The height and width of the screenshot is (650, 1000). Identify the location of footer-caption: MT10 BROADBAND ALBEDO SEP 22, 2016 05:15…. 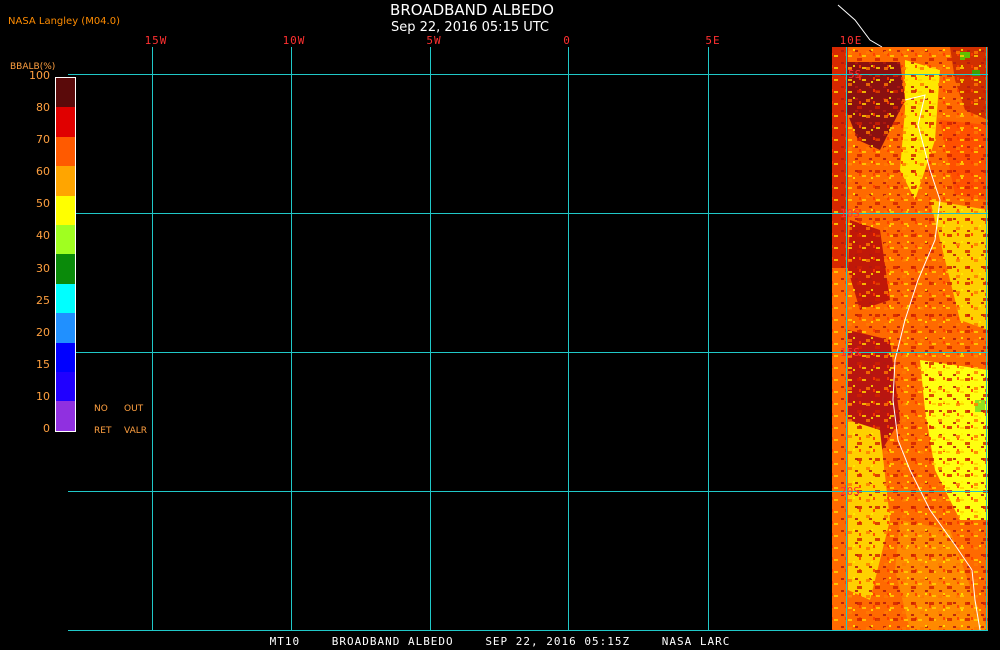
(500, 641).